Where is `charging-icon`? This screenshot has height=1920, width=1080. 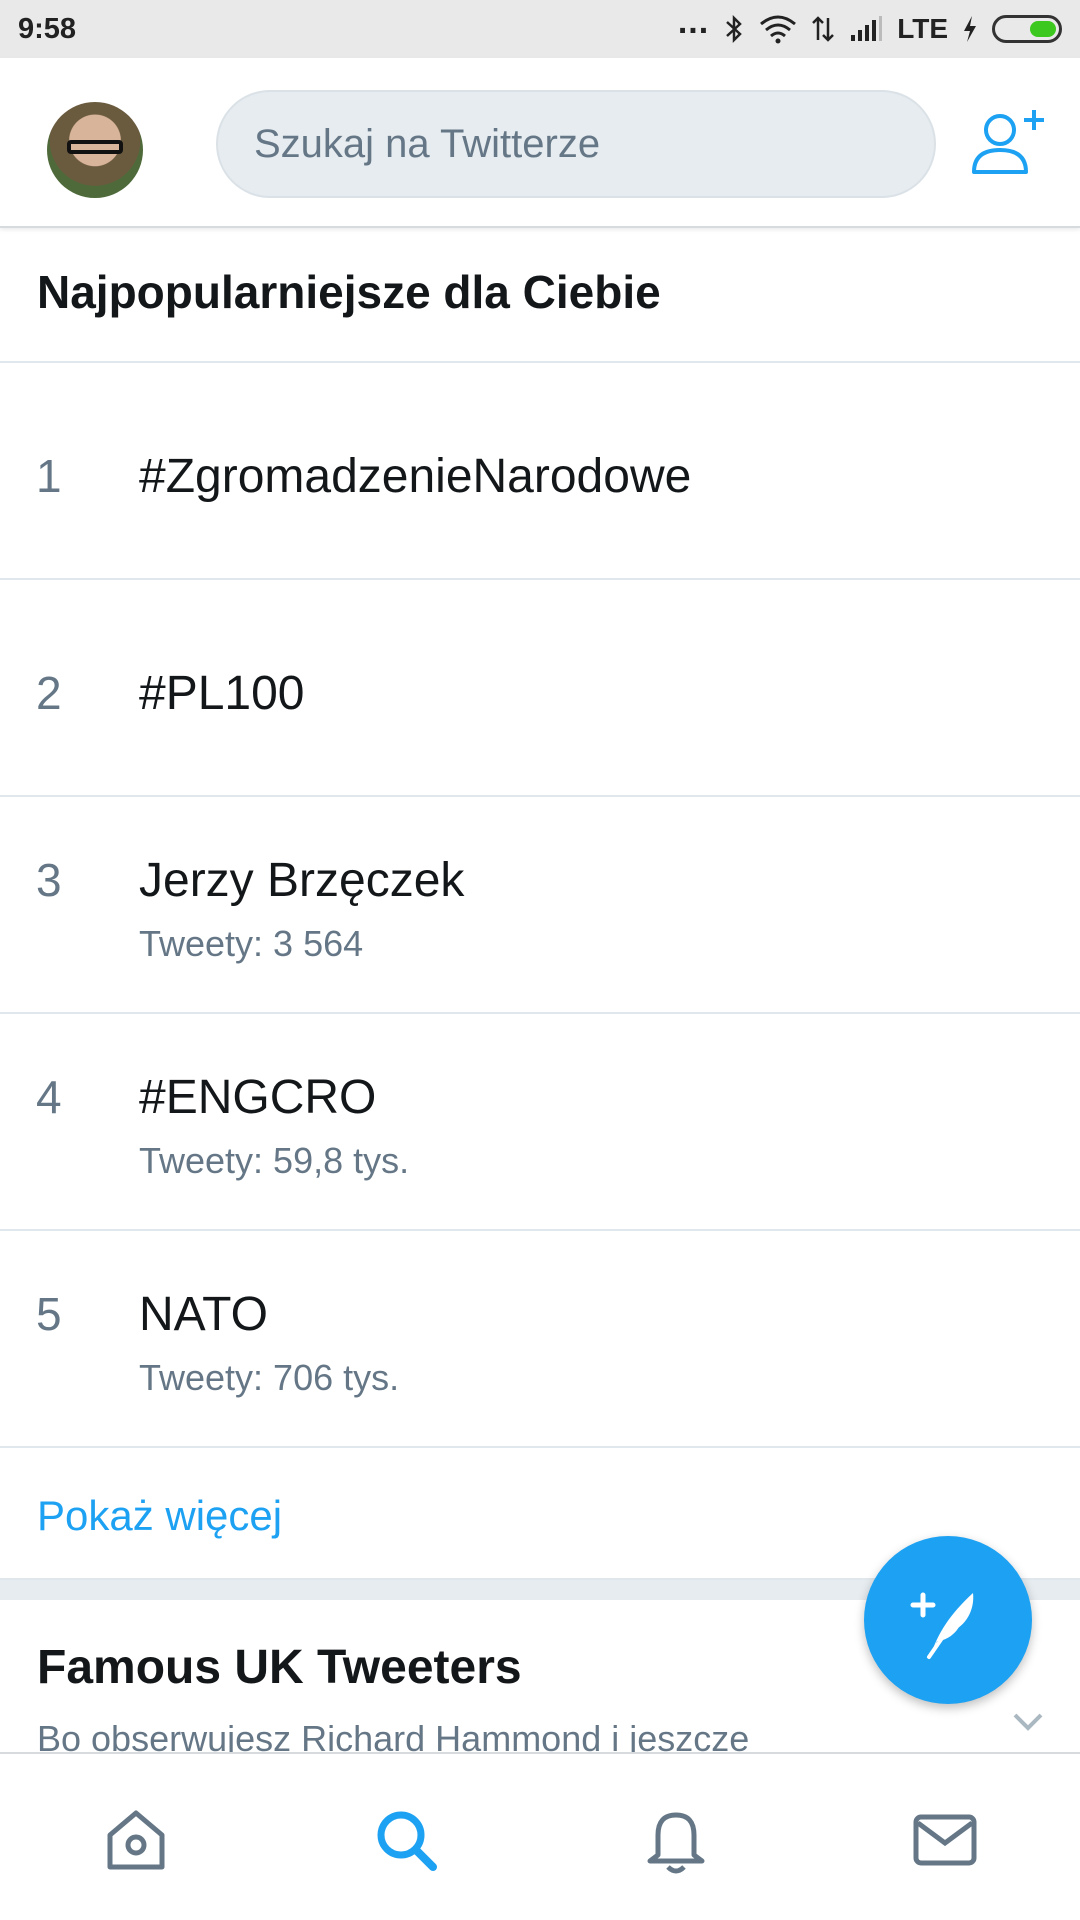 charging-icon is located at coordinates (970, 29).